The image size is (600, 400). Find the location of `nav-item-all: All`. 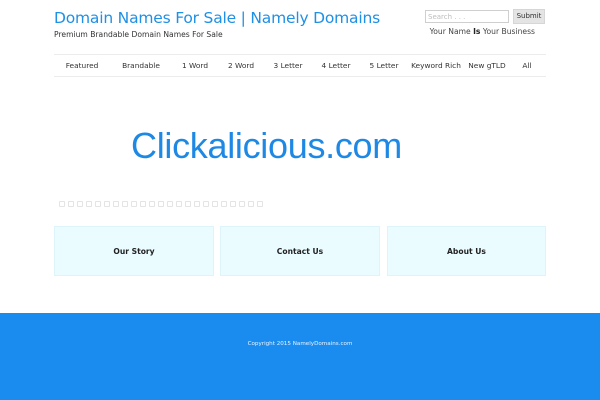

nav-item-all: All is located at coordinates (526, 65).